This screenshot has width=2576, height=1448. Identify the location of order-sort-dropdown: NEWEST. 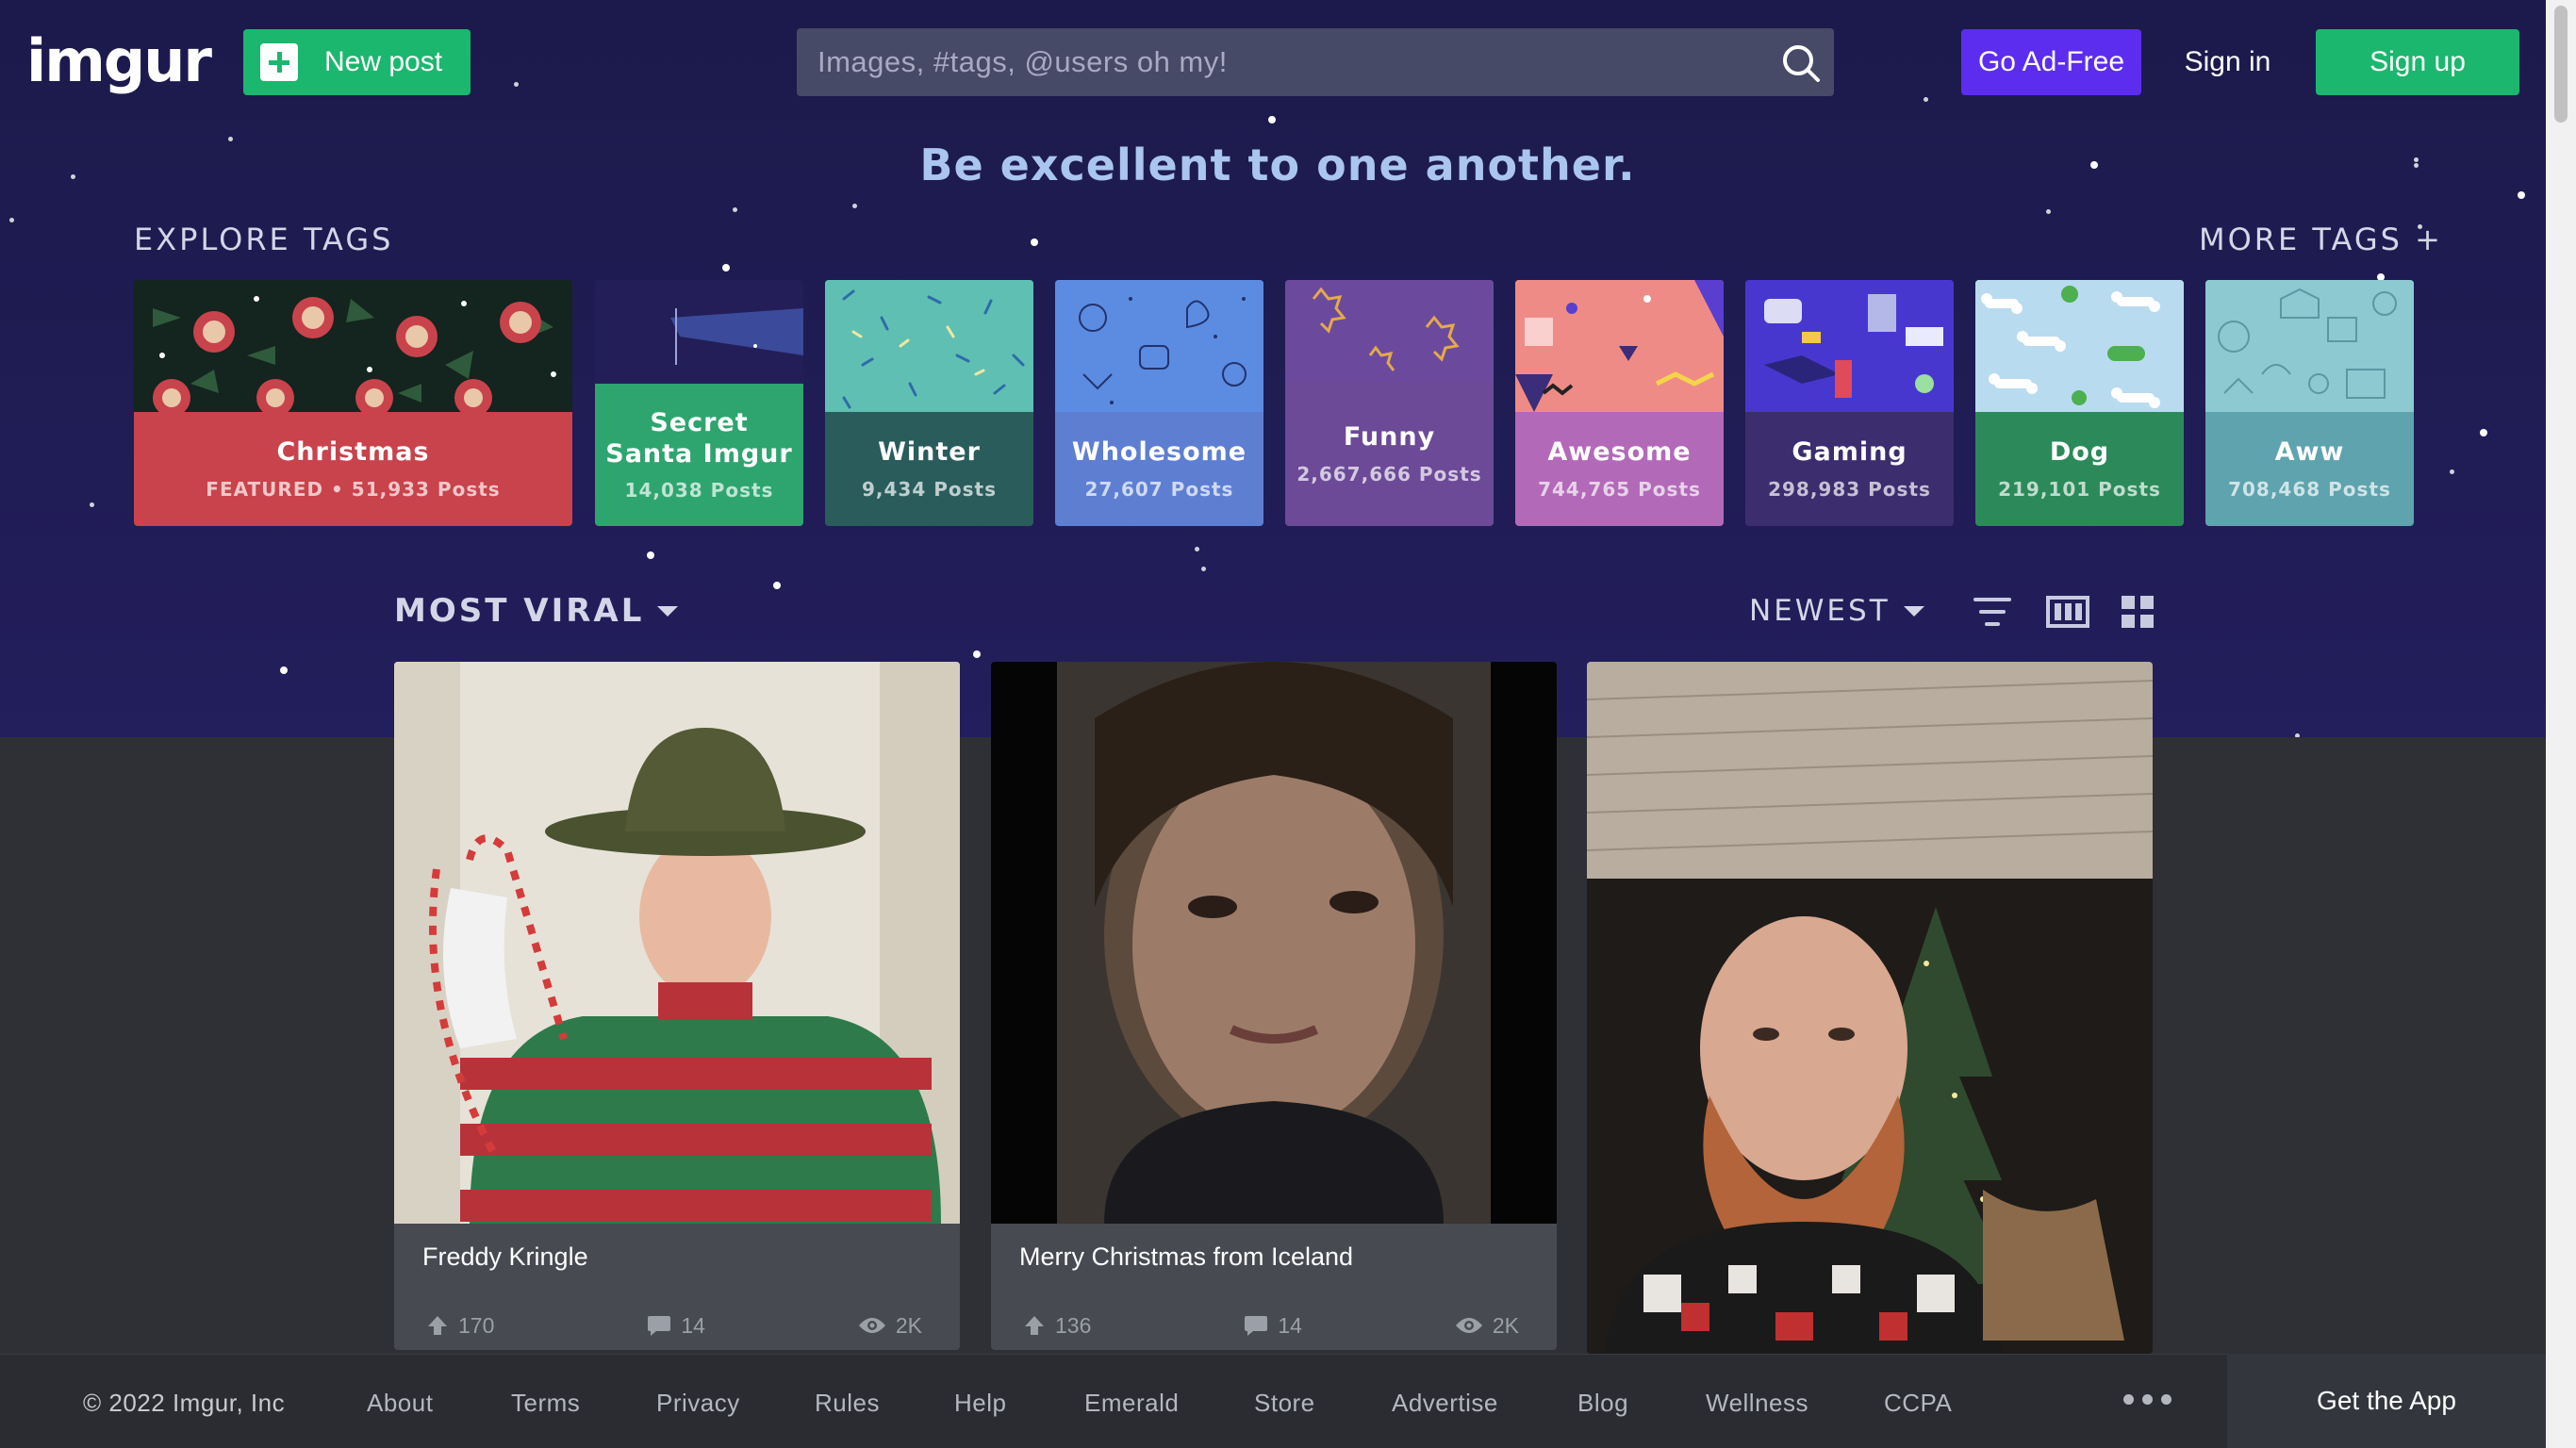
(1836, 611).